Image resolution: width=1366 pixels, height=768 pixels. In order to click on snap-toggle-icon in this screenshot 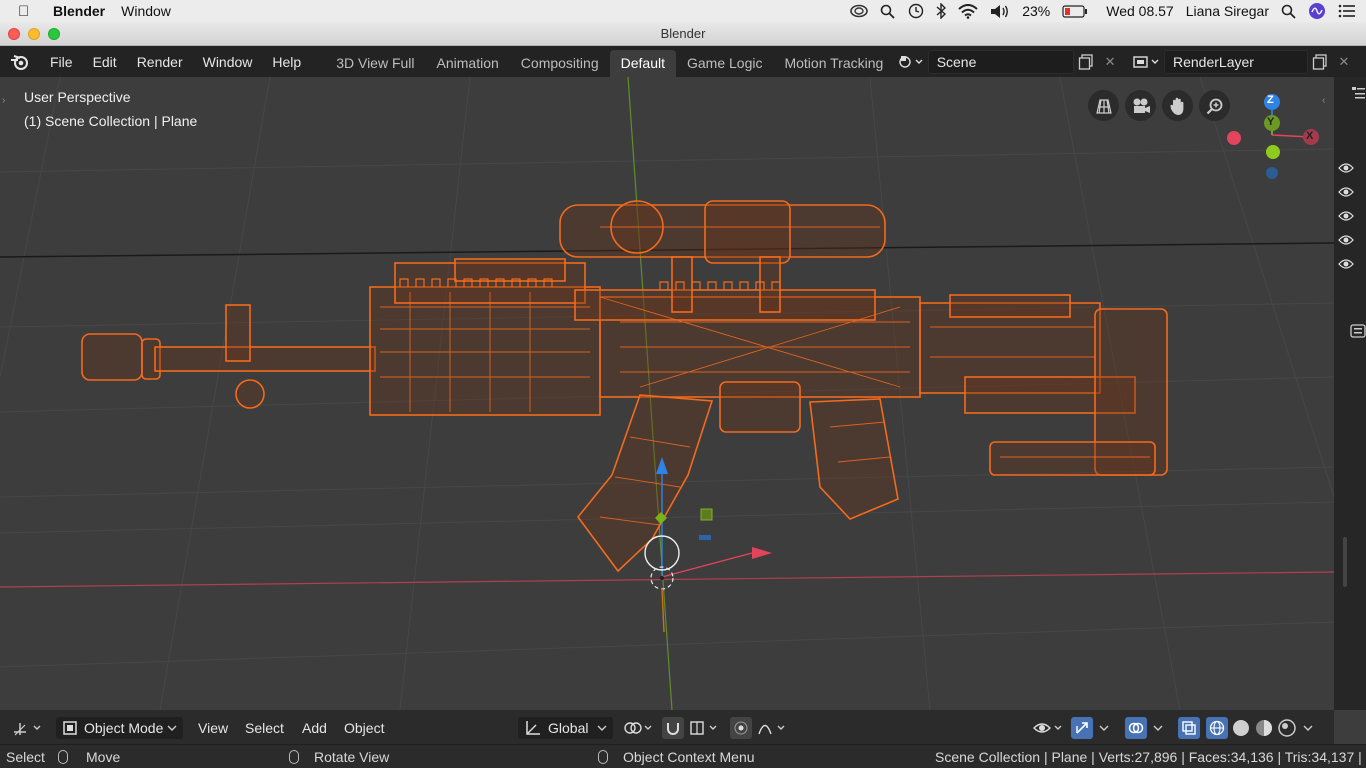, I will do `click(673, 728)`.